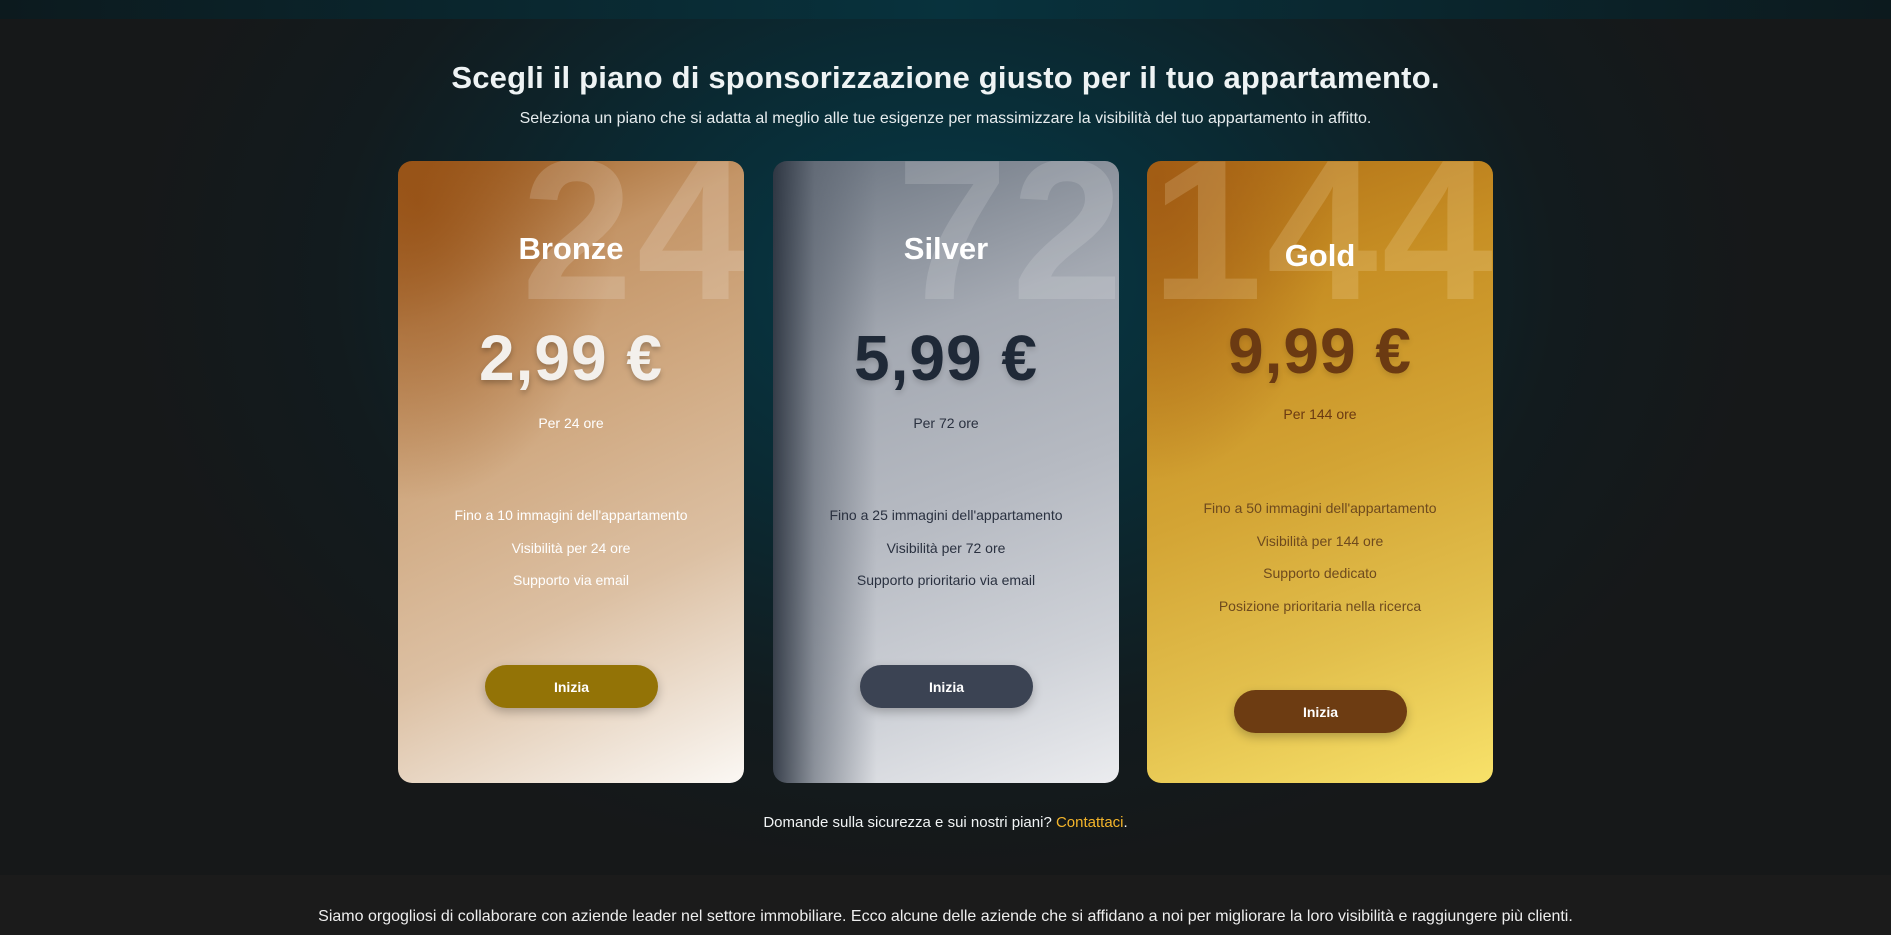 This screenshot has width=1891, height=935. Describe the element at coordinates (571, 547) in the screenshot. I see `plan-feature-item: Visibilità per 24 ore` at that location.